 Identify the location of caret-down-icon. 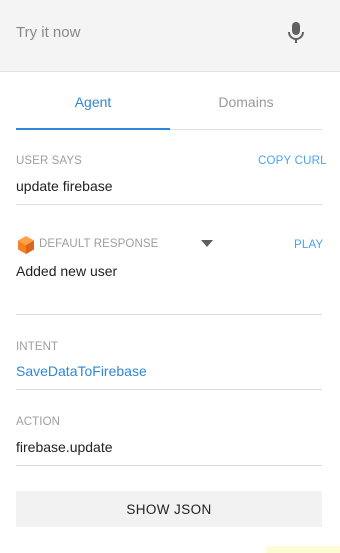
(207, 244).